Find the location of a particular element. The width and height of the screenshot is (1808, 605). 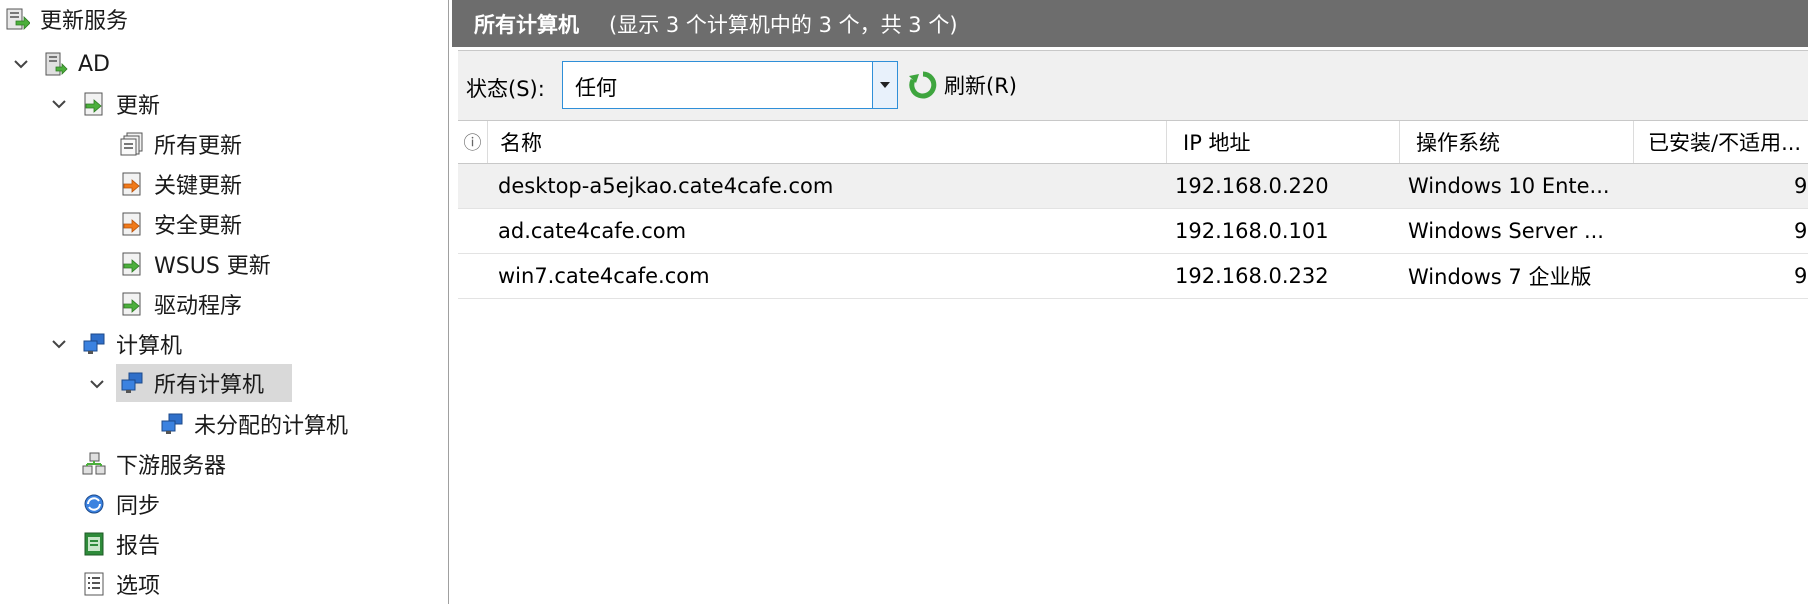

security-updates-icon is located at coordinates (131, 224).